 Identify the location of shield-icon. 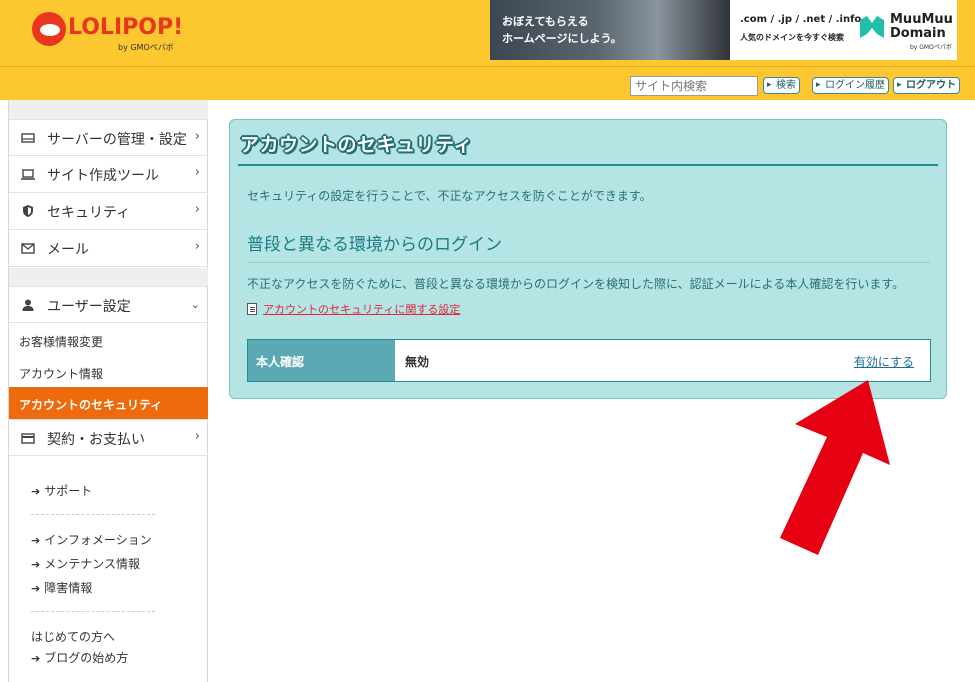
(28, 211).